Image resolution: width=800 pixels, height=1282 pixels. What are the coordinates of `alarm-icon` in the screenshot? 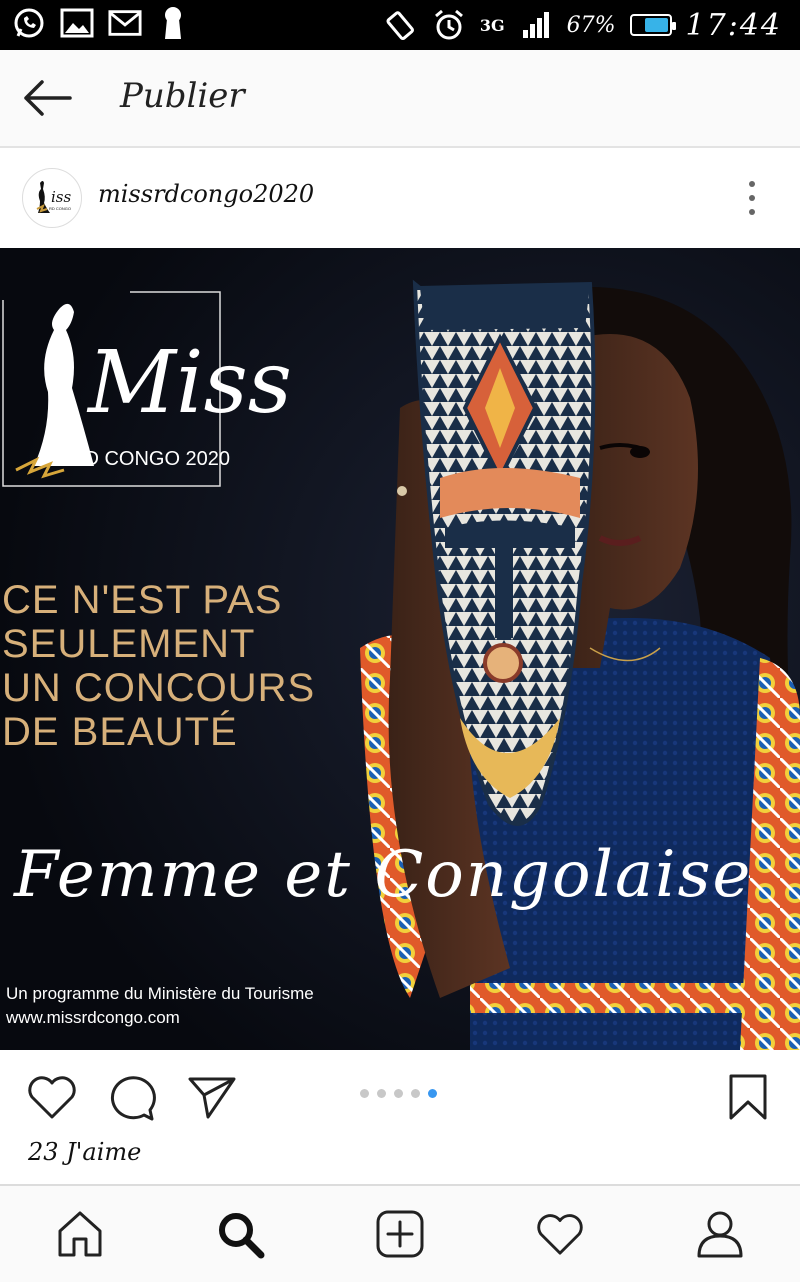 It's located at (449, 25).